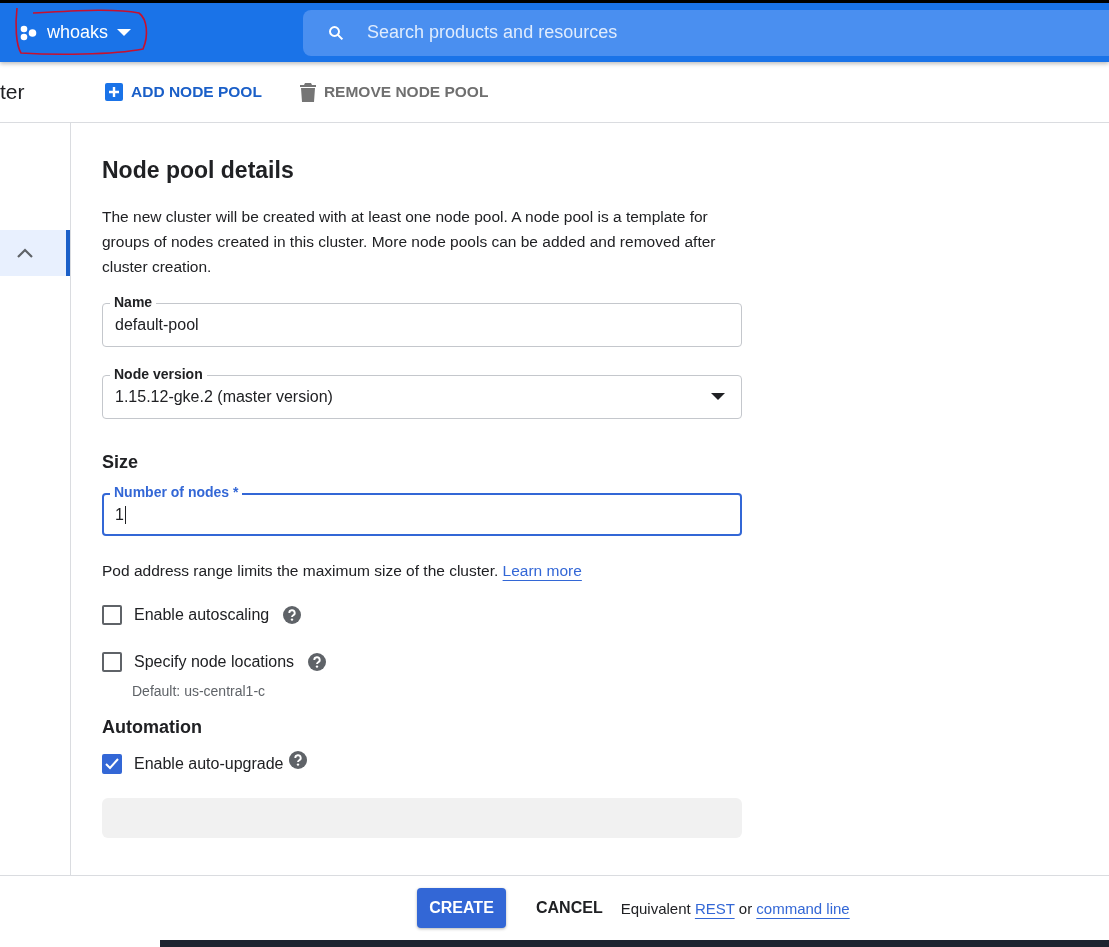 Image resolution: width=1109 pixels, height=947 pixels. I want to click on section-heading: Size, so click(121, 462).